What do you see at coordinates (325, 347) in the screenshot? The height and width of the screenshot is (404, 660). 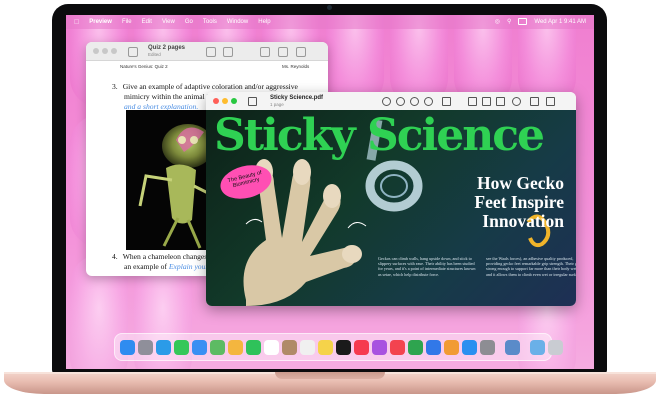 I see `notes-icon` at bounding box center [325, 347].